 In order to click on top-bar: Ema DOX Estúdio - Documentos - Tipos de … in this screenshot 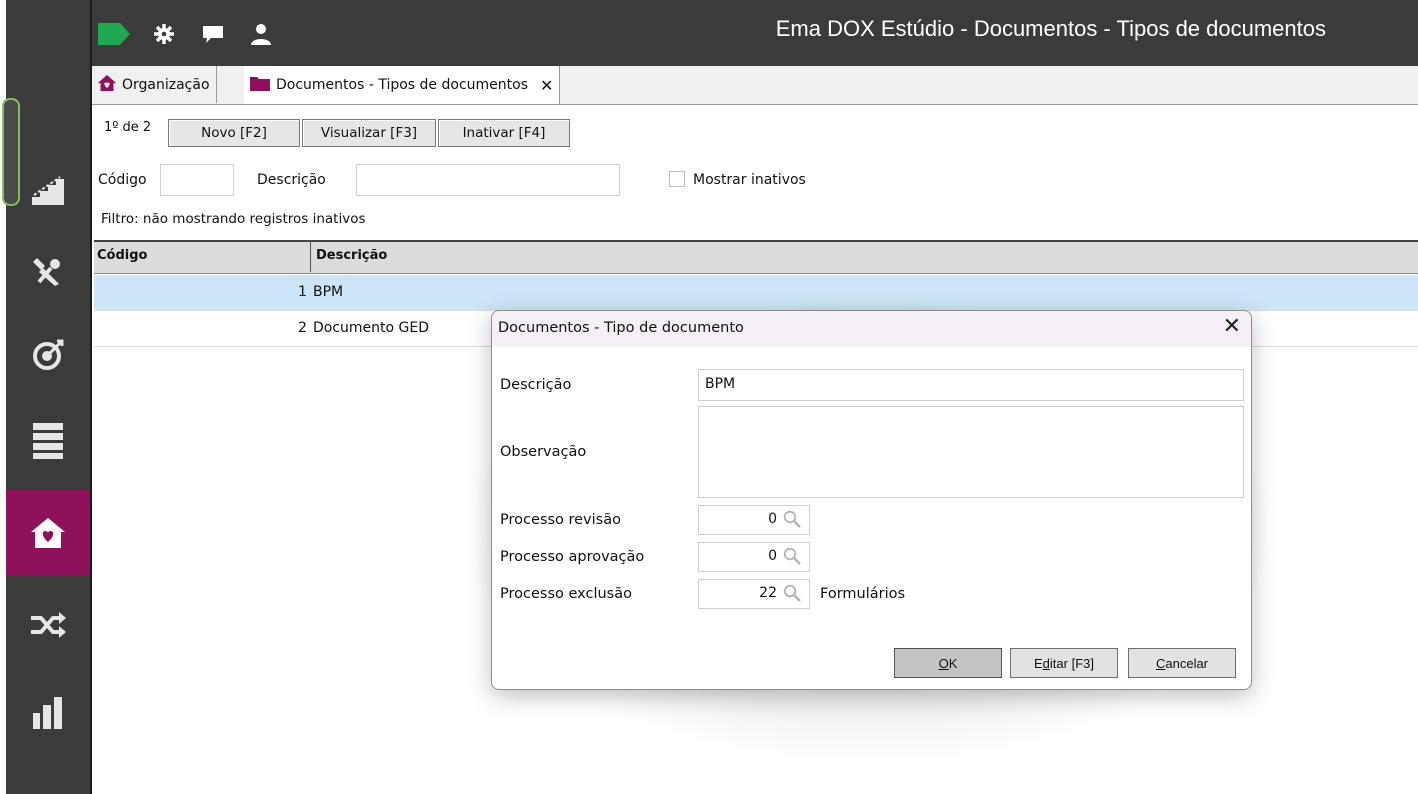, I will do `click(755, 33)`.